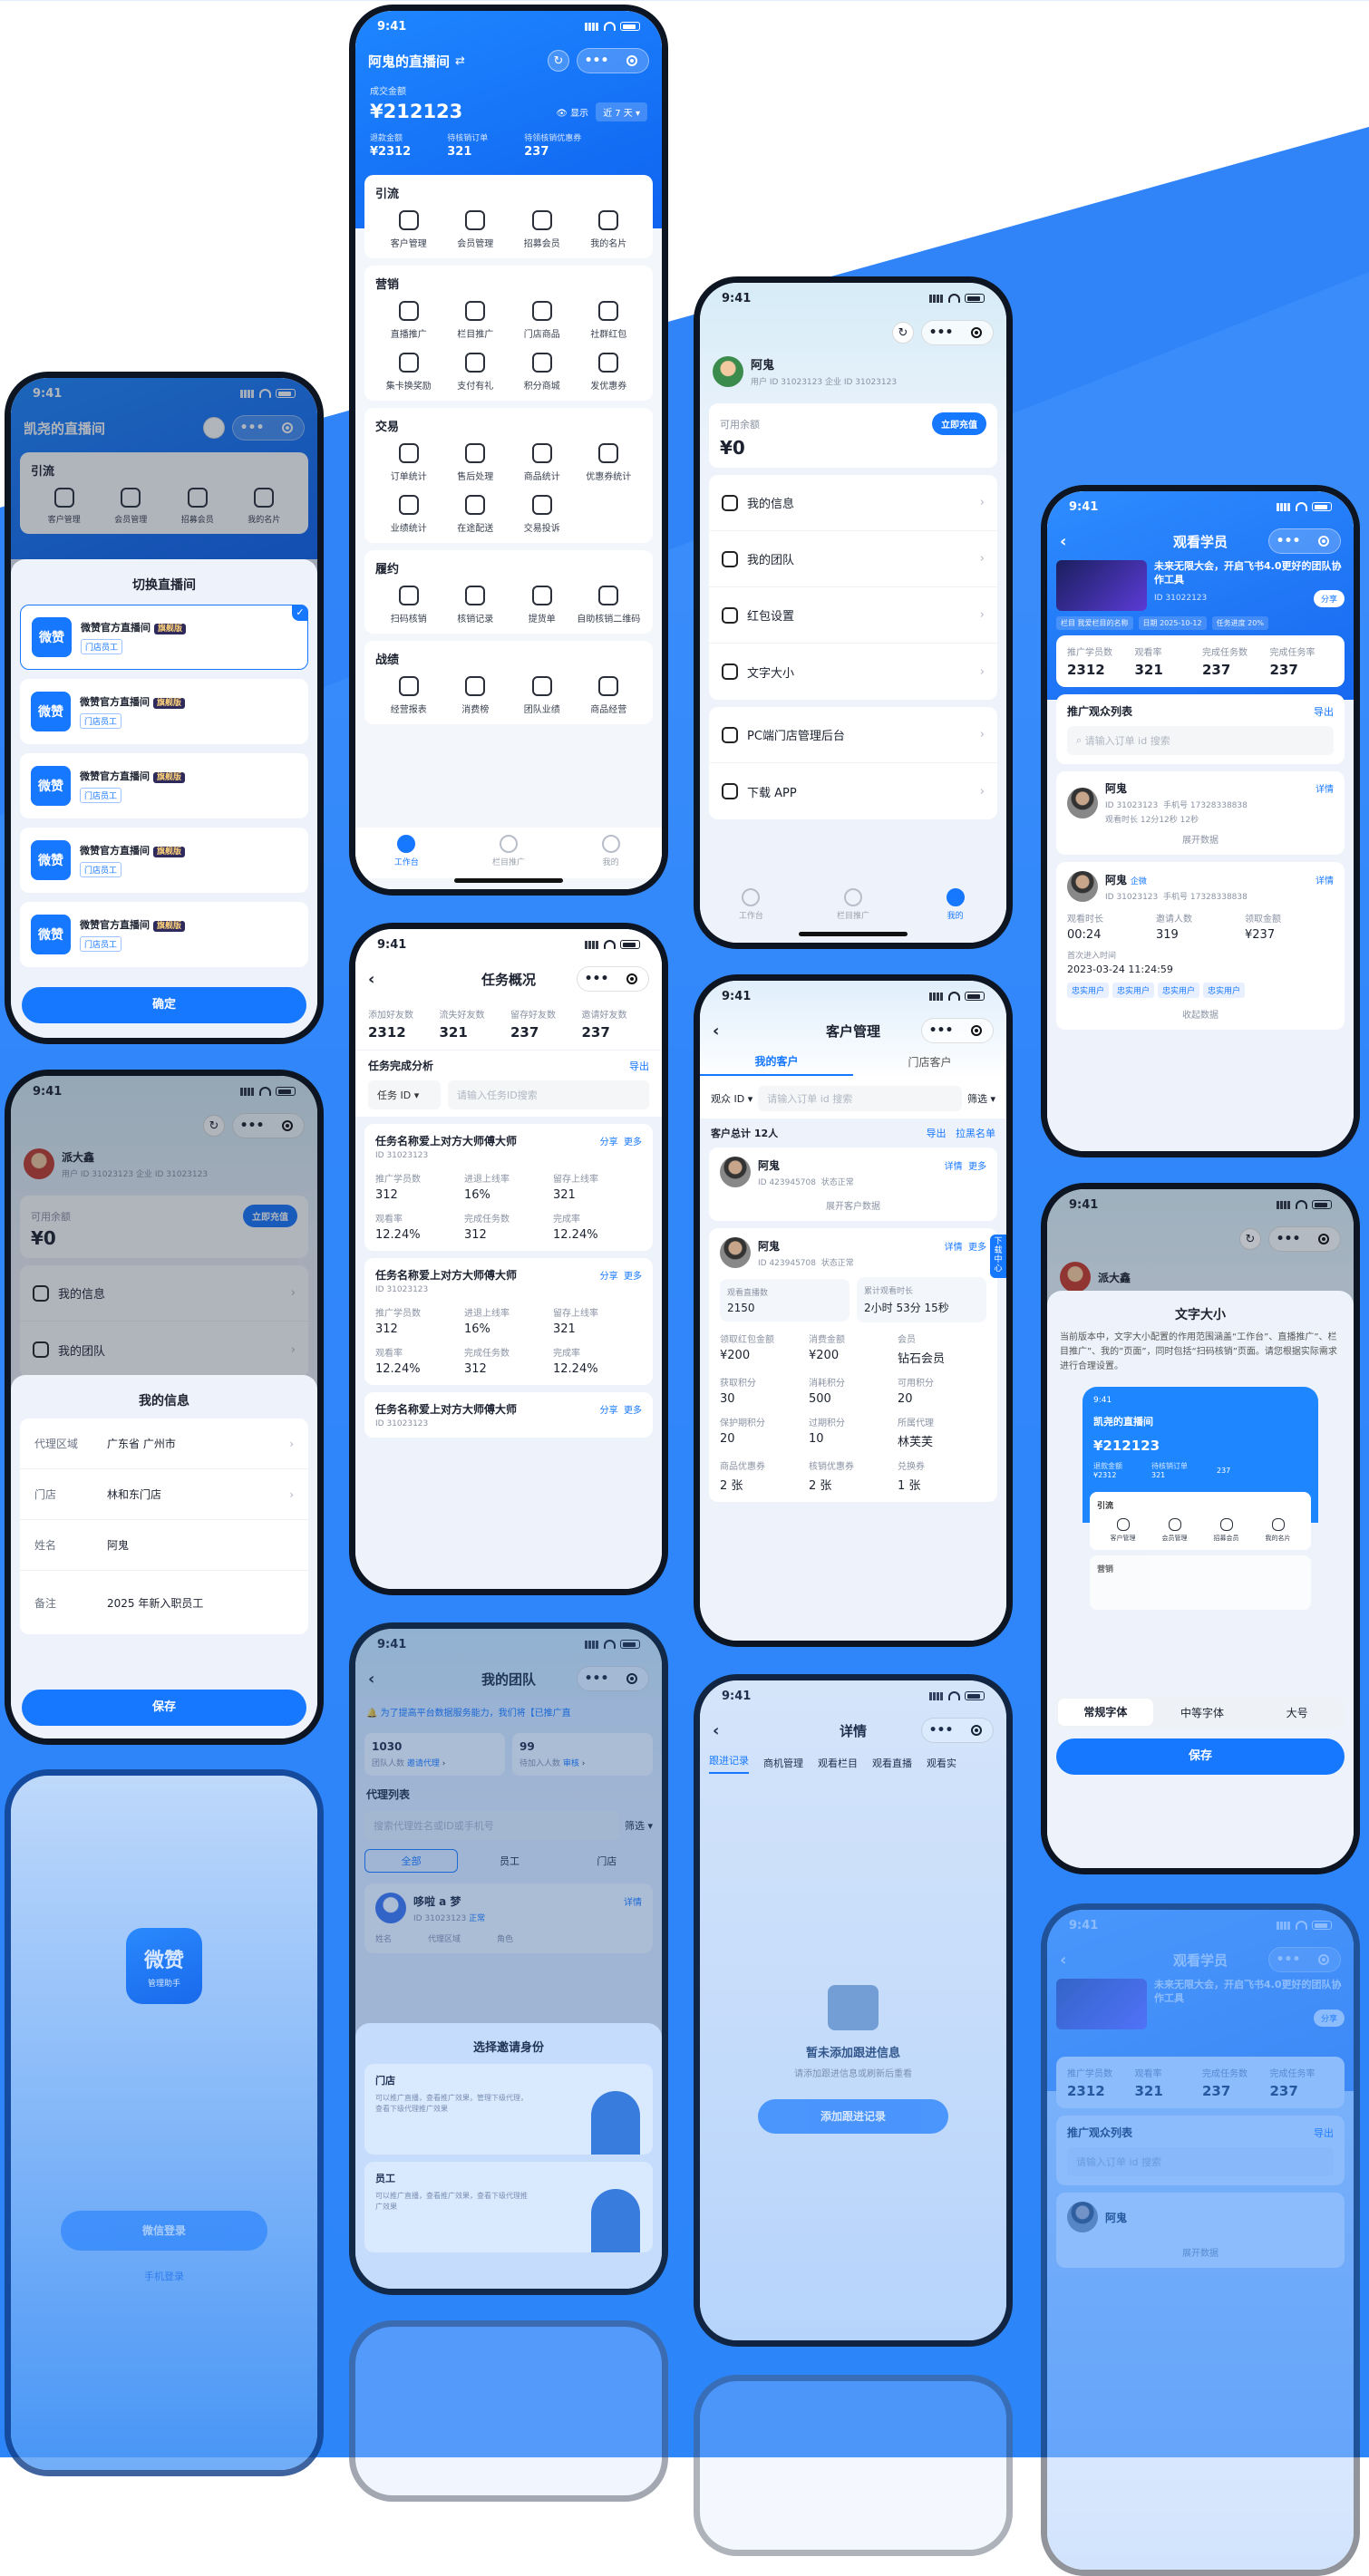 Image resolution: width=1369 pixels, height=2576 pixels. What do you see at coordinates (408, 514) in the screenshot?
I see `menu-item: 业绩统计` at bounding box center [408, 514].